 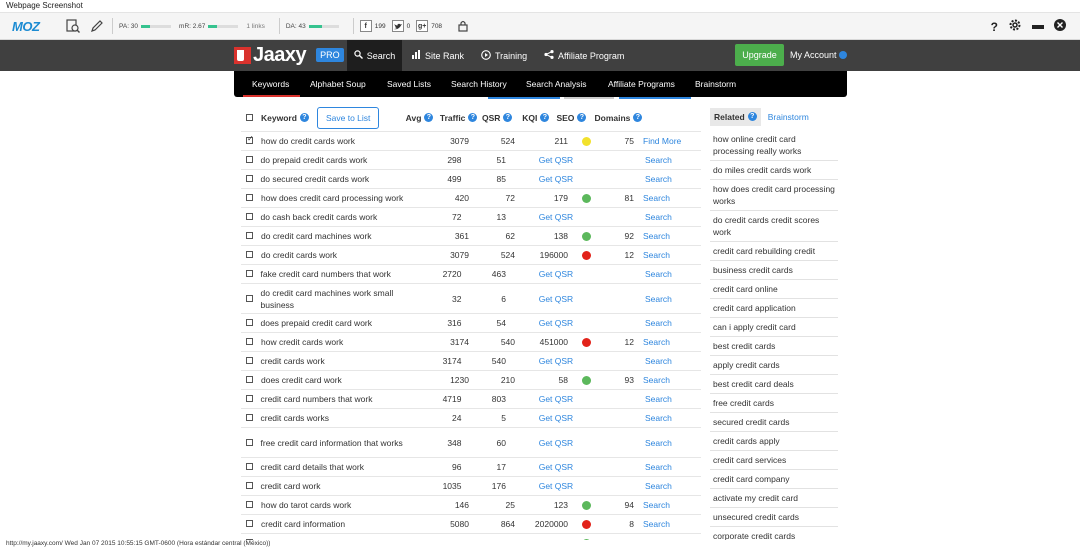 What do you see at coordinates (582, 117) in the screenshot?
I see `seo-help-icon: ?` at bounding box center [582, 117].